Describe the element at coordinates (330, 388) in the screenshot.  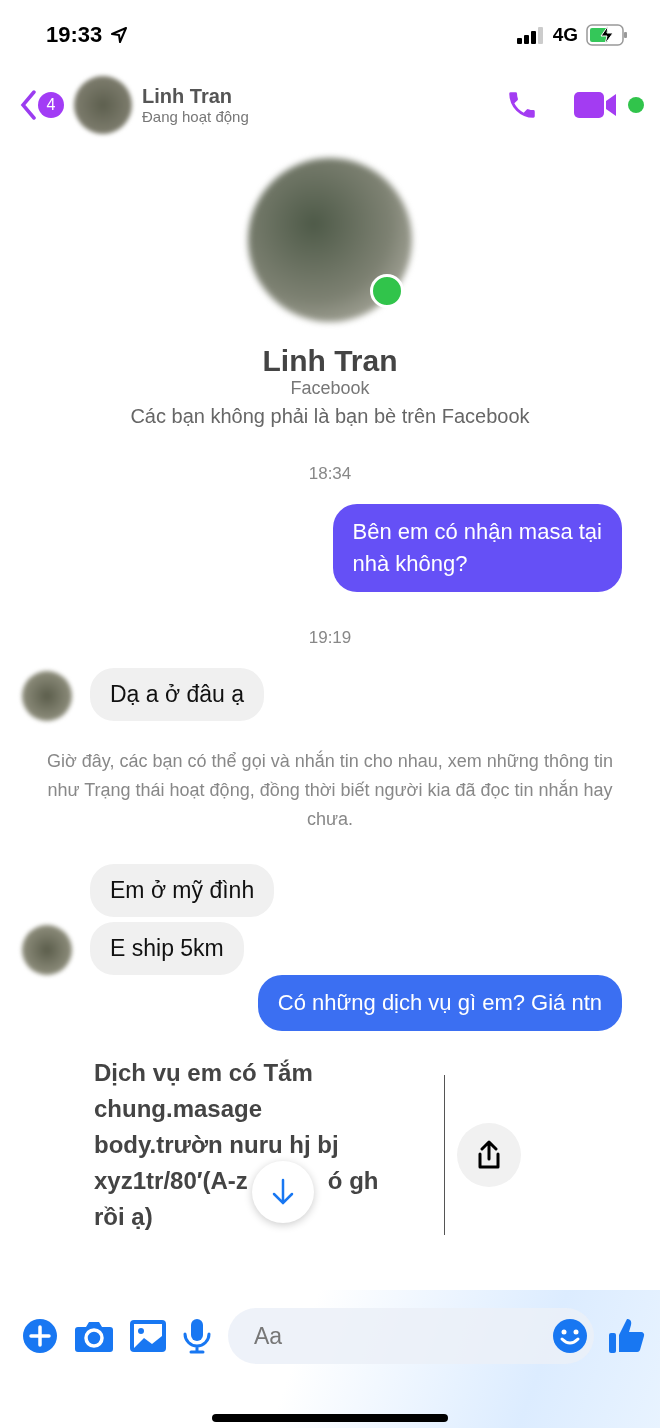
I see `profile-source: Facebook` at that location.